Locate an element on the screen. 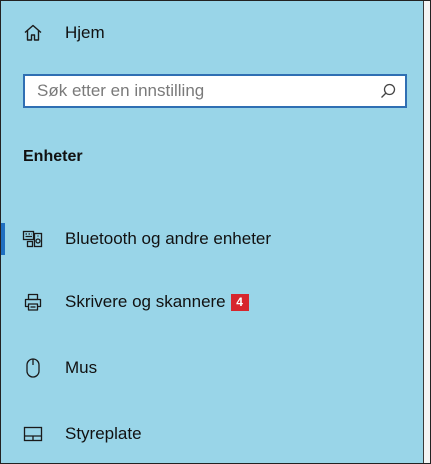 The width and height of the screenshot is (431, 464). nav-item-bluetooth-label: Bluetooth og andre enheter is located at coordinates (168, 238).